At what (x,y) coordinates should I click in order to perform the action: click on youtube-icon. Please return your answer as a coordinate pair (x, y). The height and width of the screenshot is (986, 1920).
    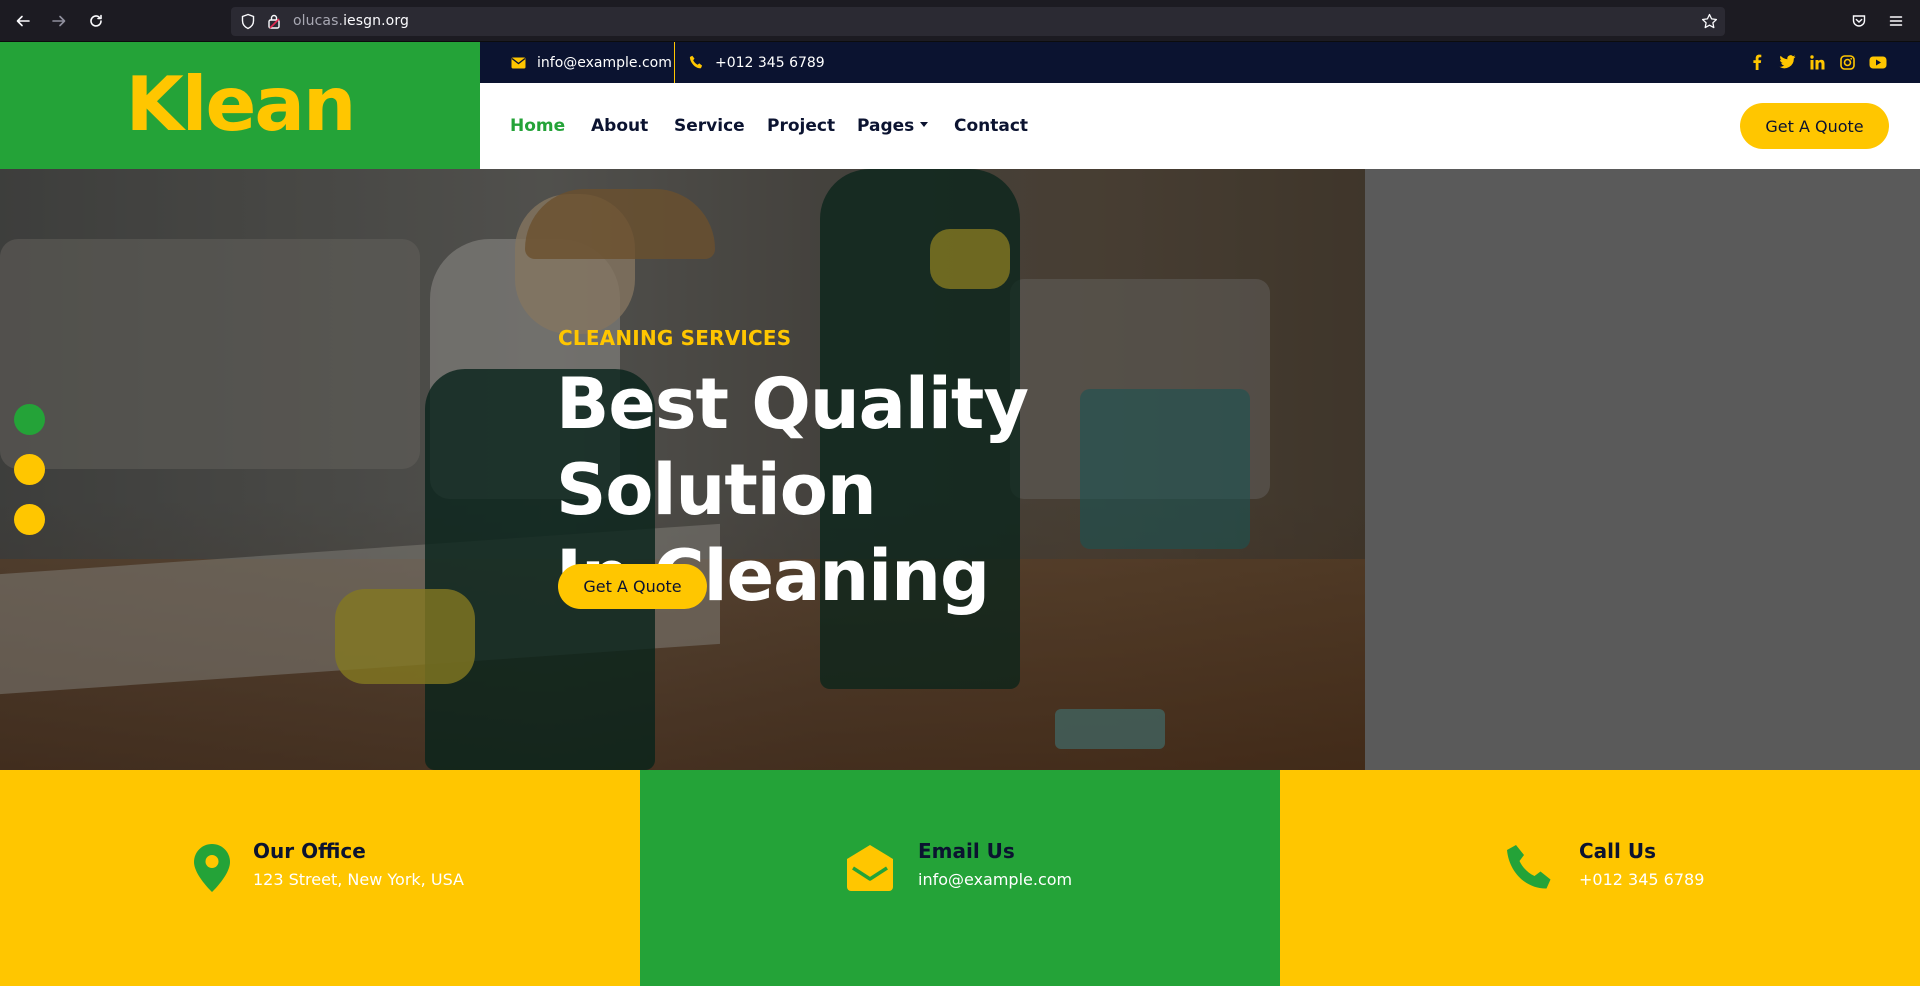
    Looking at the image, I should click on (1878, 62).